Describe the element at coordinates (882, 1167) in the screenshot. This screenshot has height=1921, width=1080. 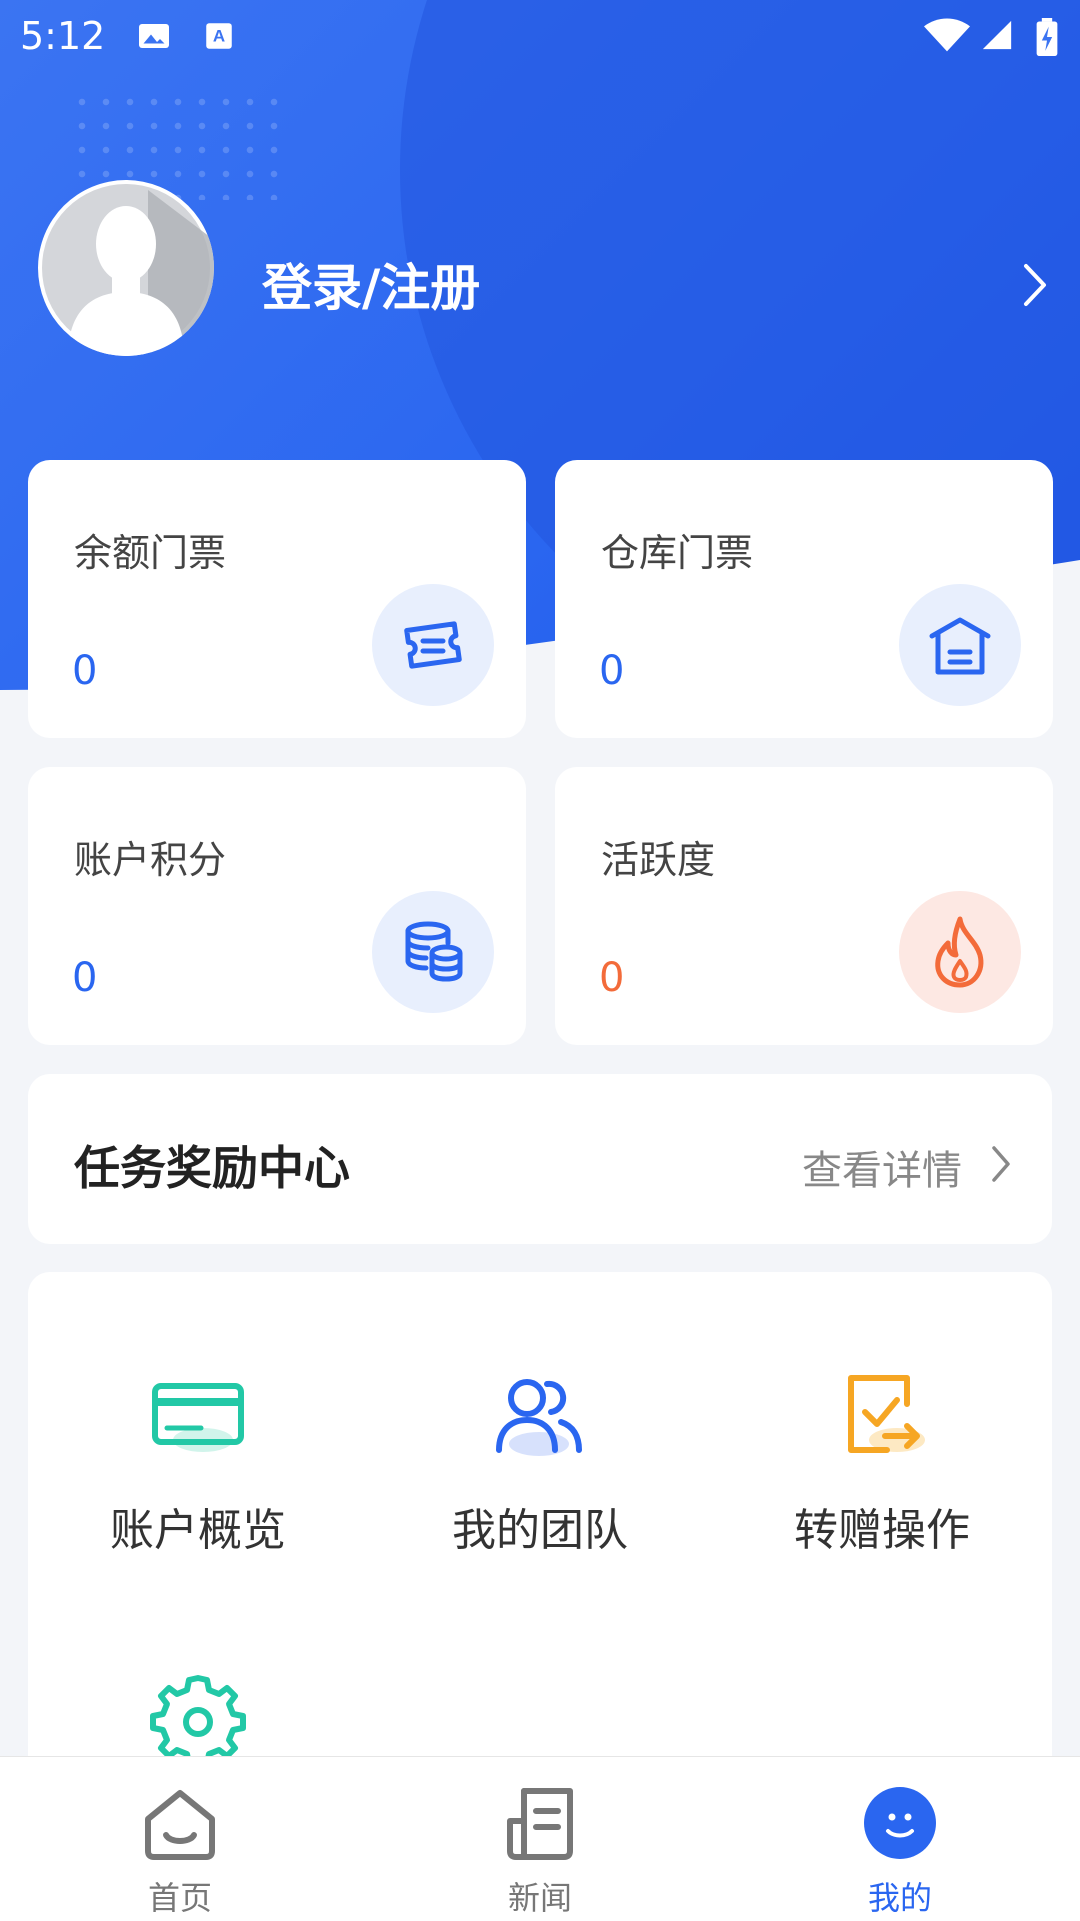
I see `view-details-link: 查看详情` at that location.